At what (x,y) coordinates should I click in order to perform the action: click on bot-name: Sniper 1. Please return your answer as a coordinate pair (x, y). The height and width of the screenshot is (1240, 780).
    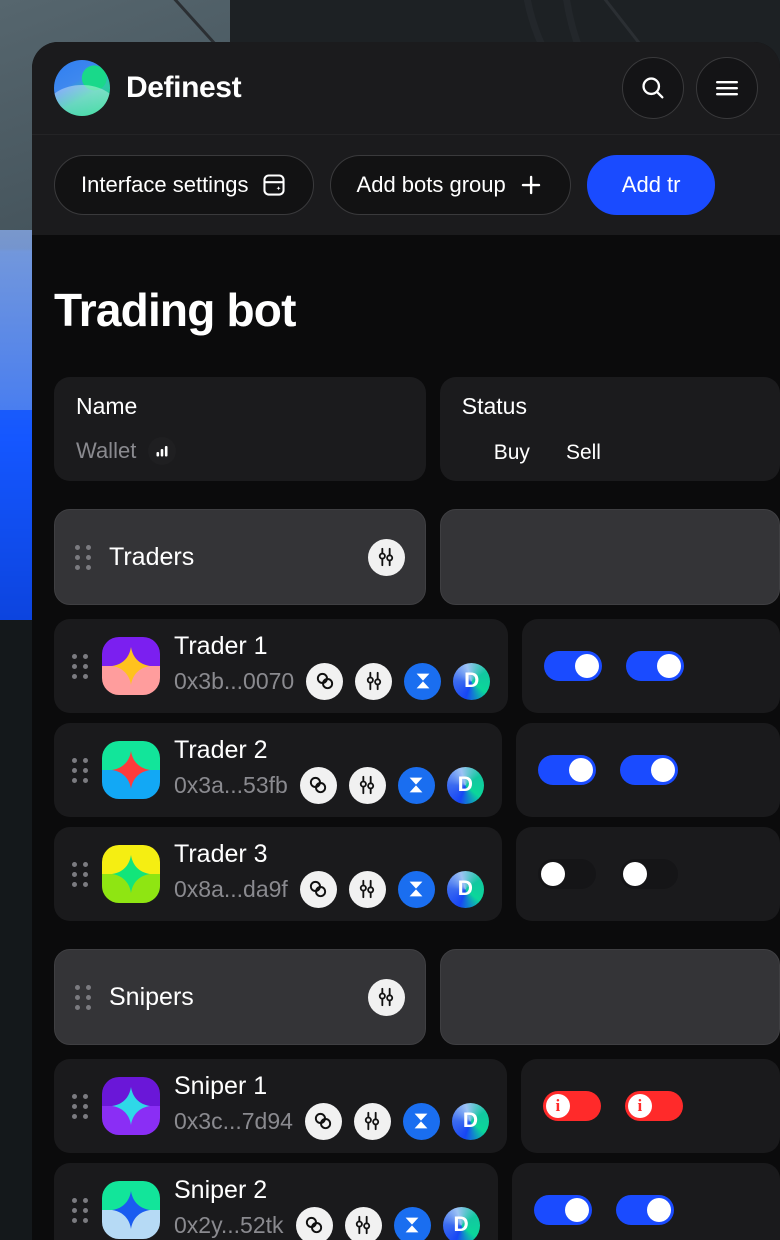
    Looking at the image, I should click on (221, 1086).